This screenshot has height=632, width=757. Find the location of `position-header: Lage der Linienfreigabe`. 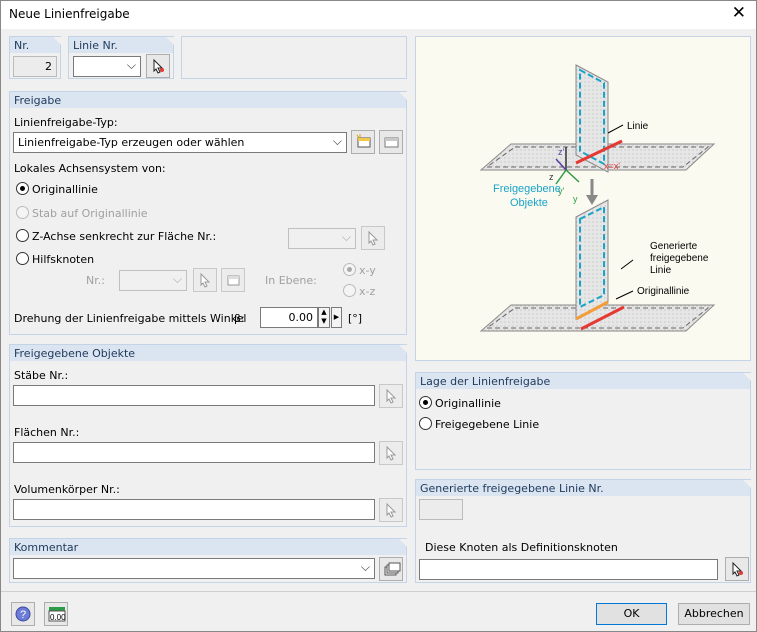

position-header: Lage der Linienfreigabe is located at coordinates (583, 381).